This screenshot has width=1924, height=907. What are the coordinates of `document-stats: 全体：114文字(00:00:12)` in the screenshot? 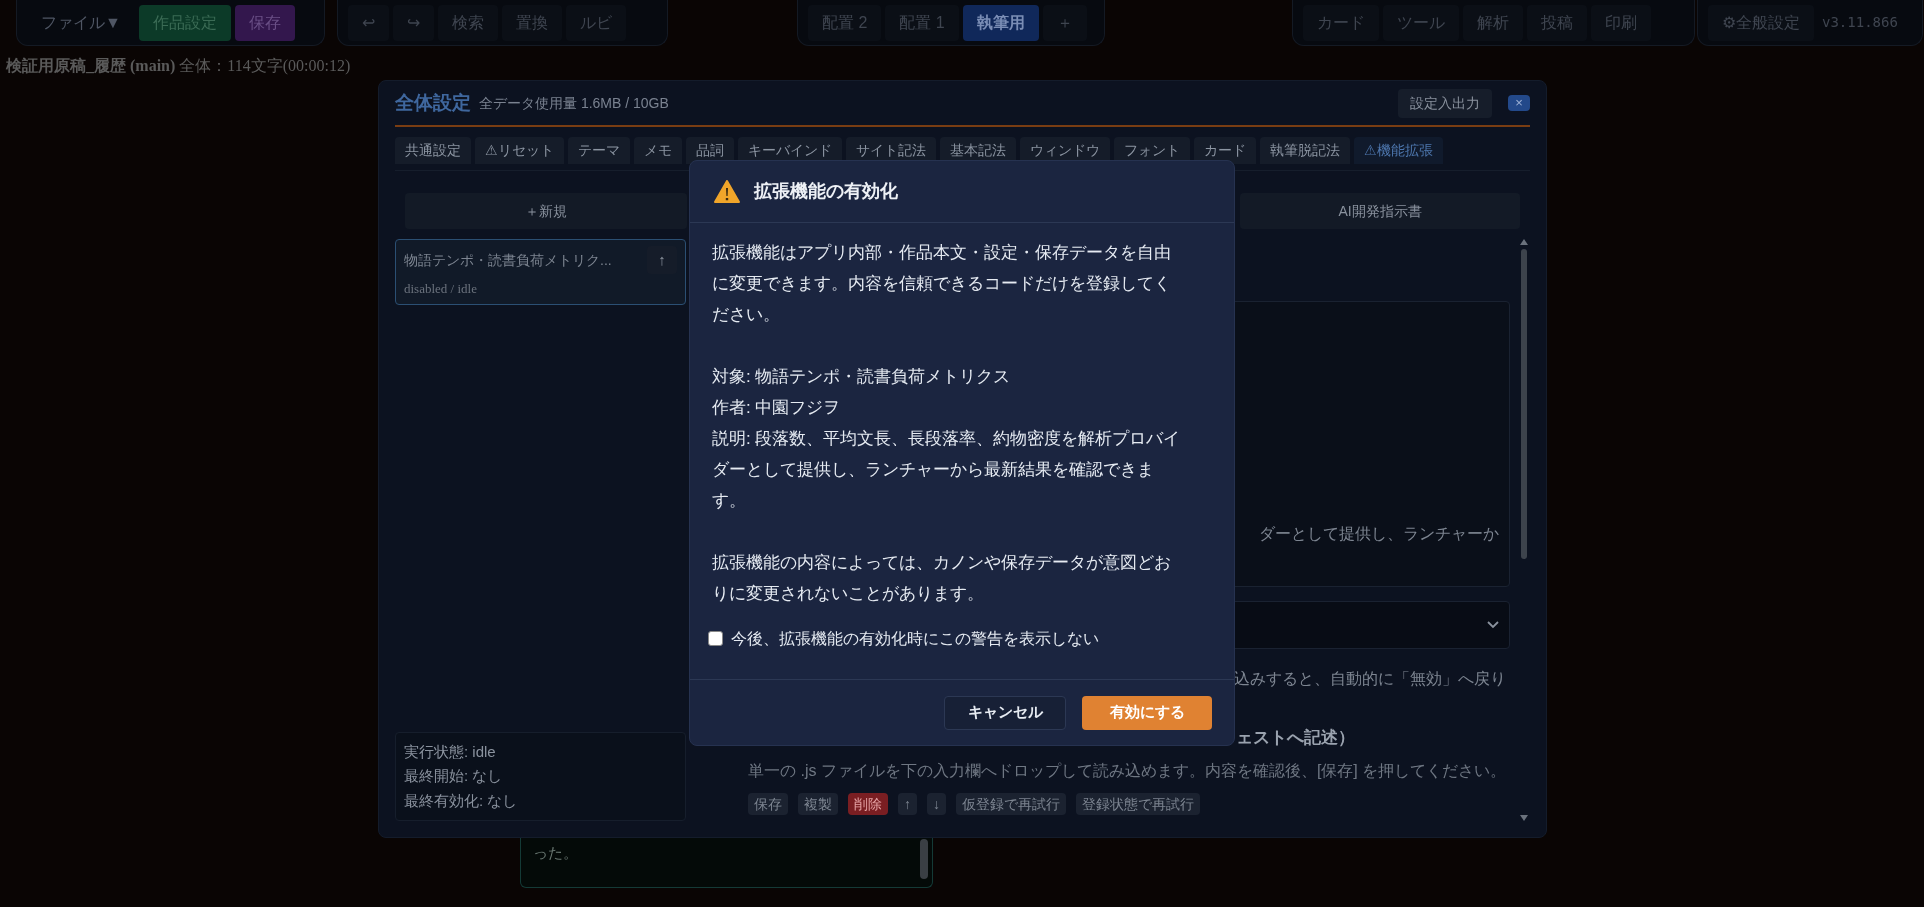 It's located at (265, 66).